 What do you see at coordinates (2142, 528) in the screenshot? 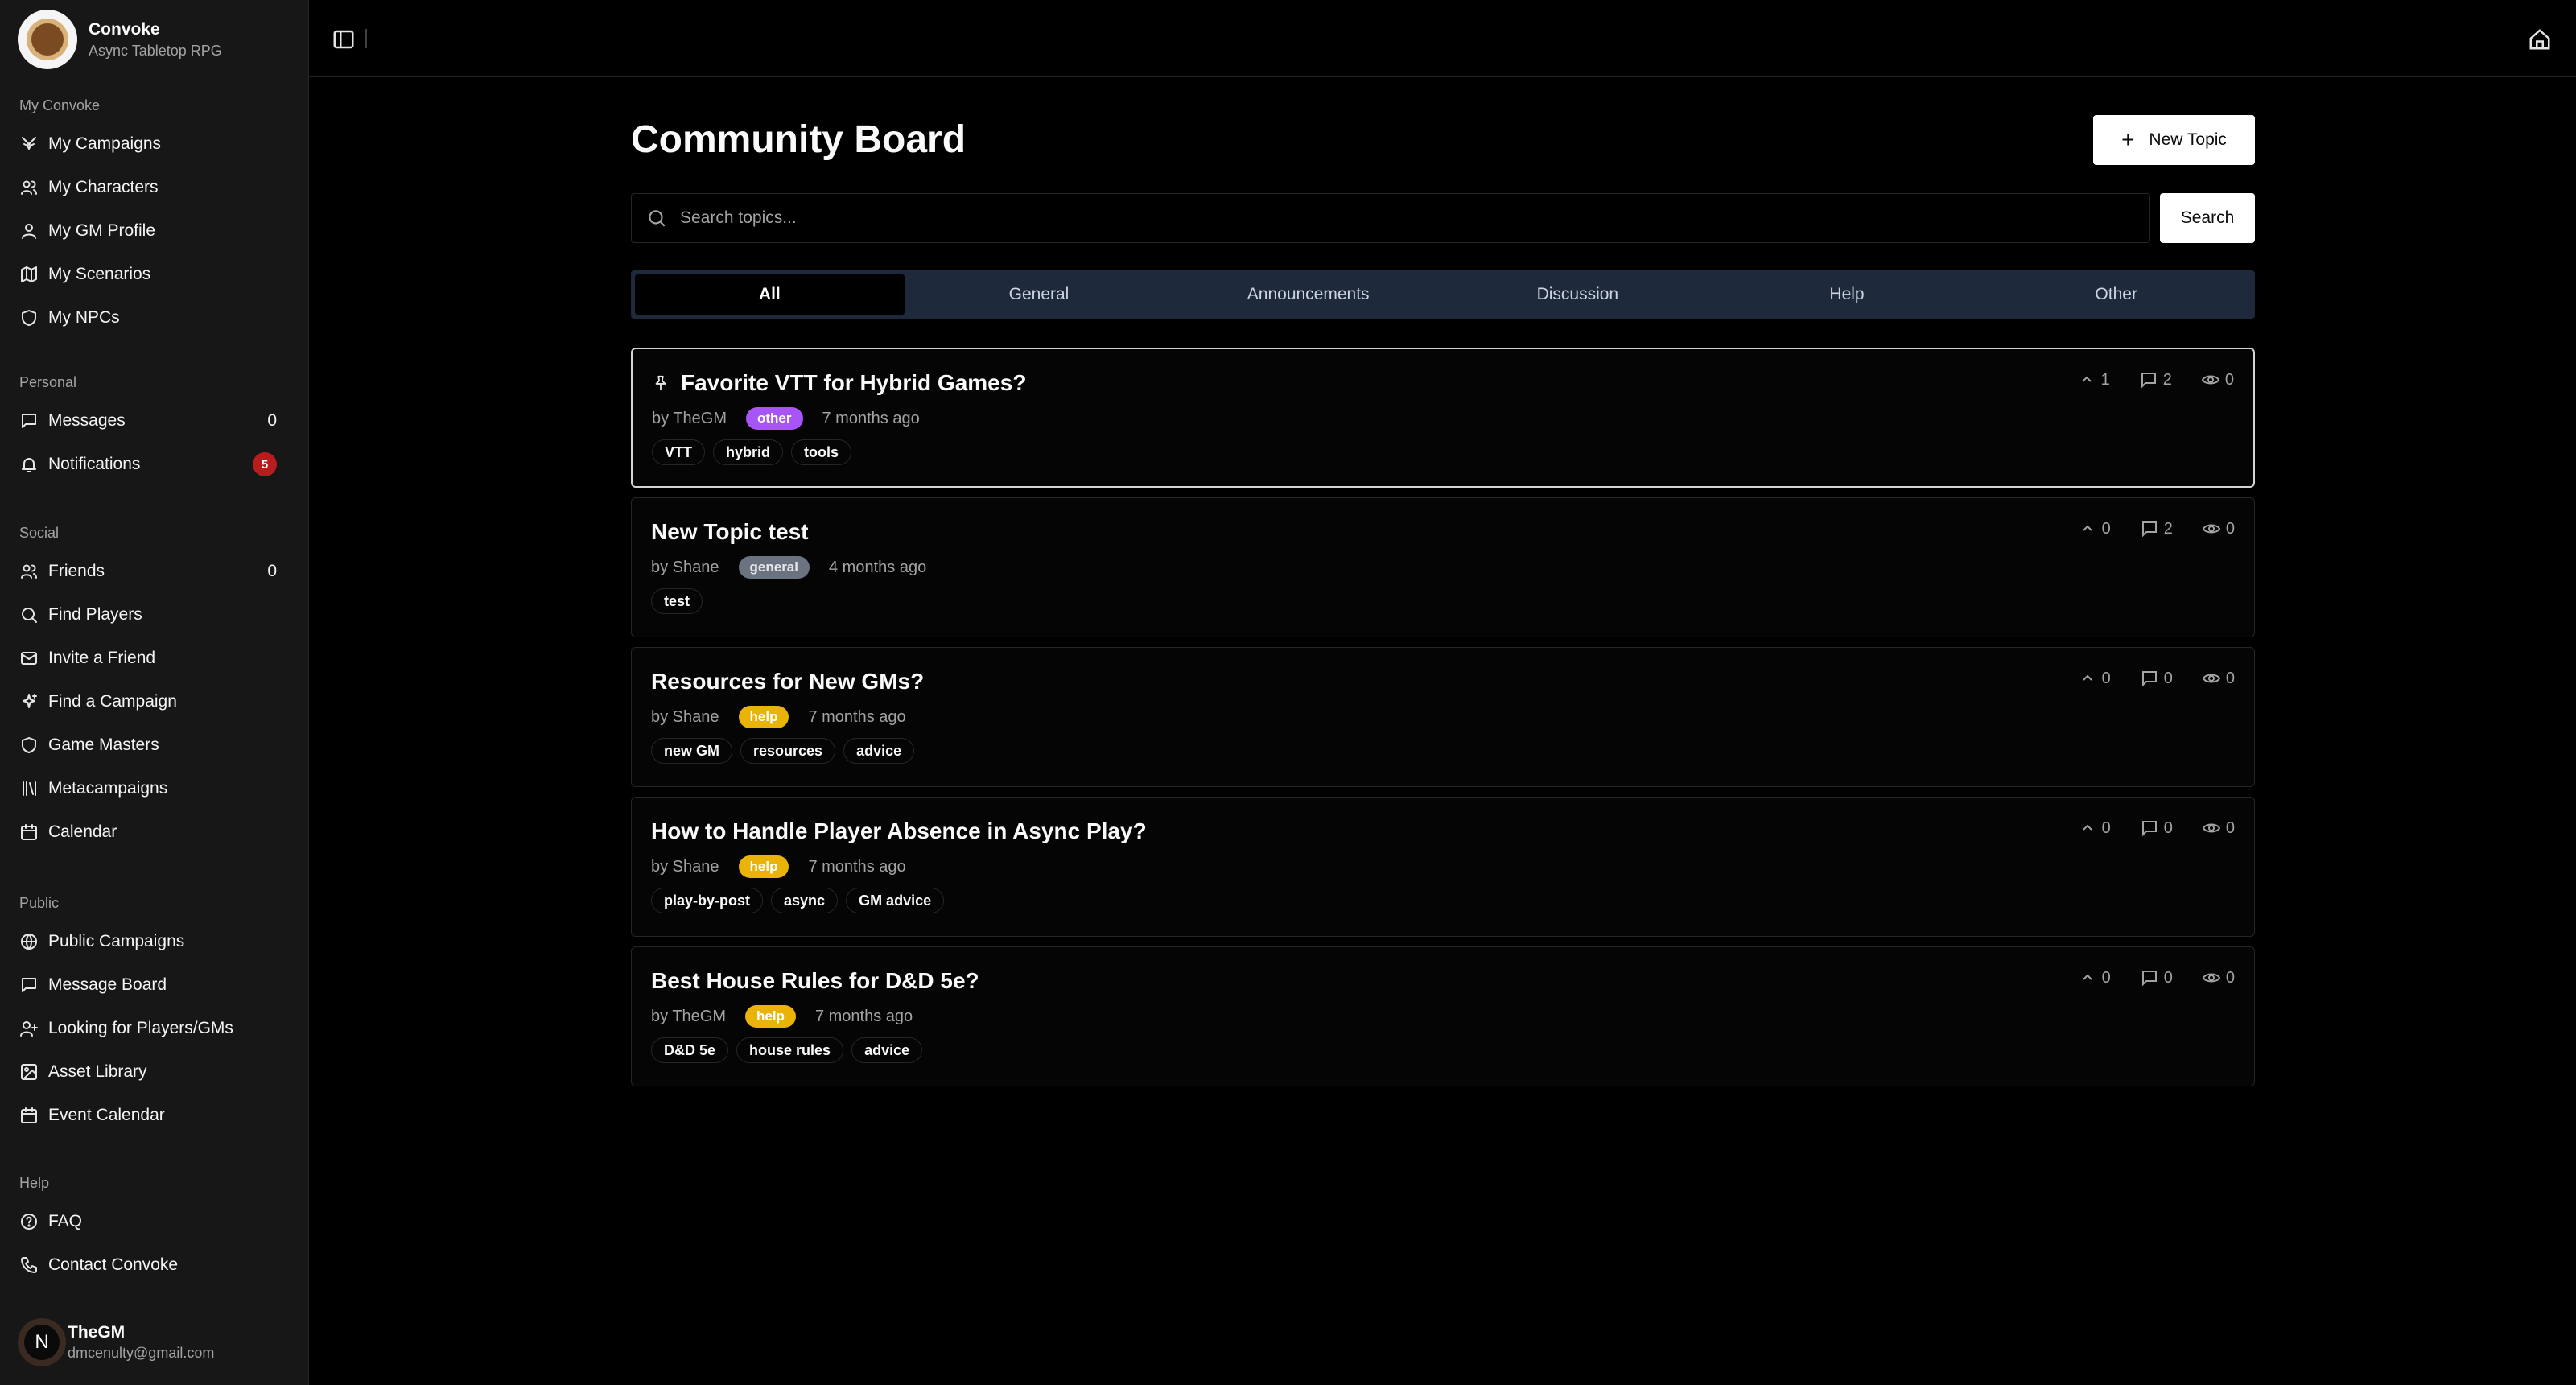
I see `topic-stats: 0 2 0` at bounding box center [2142, 528].